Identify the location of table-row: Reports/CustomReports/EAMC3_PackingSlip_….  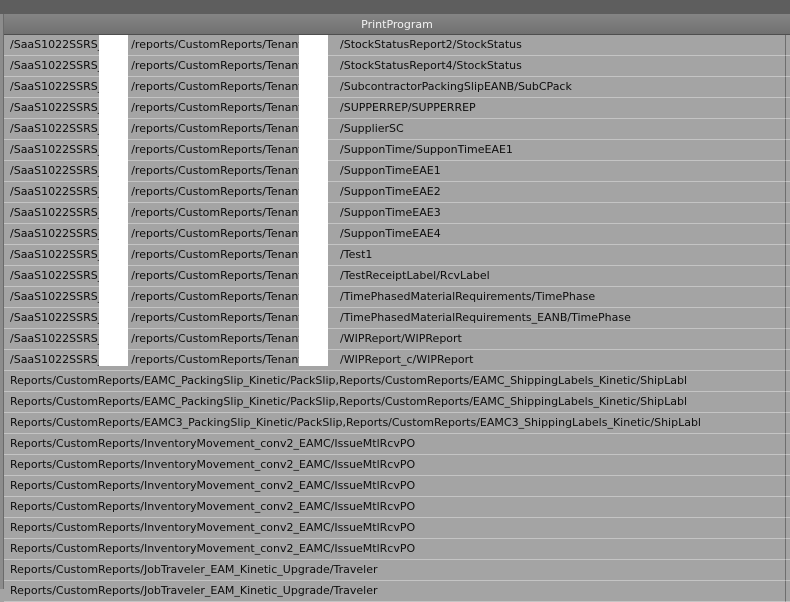
(397, 423).